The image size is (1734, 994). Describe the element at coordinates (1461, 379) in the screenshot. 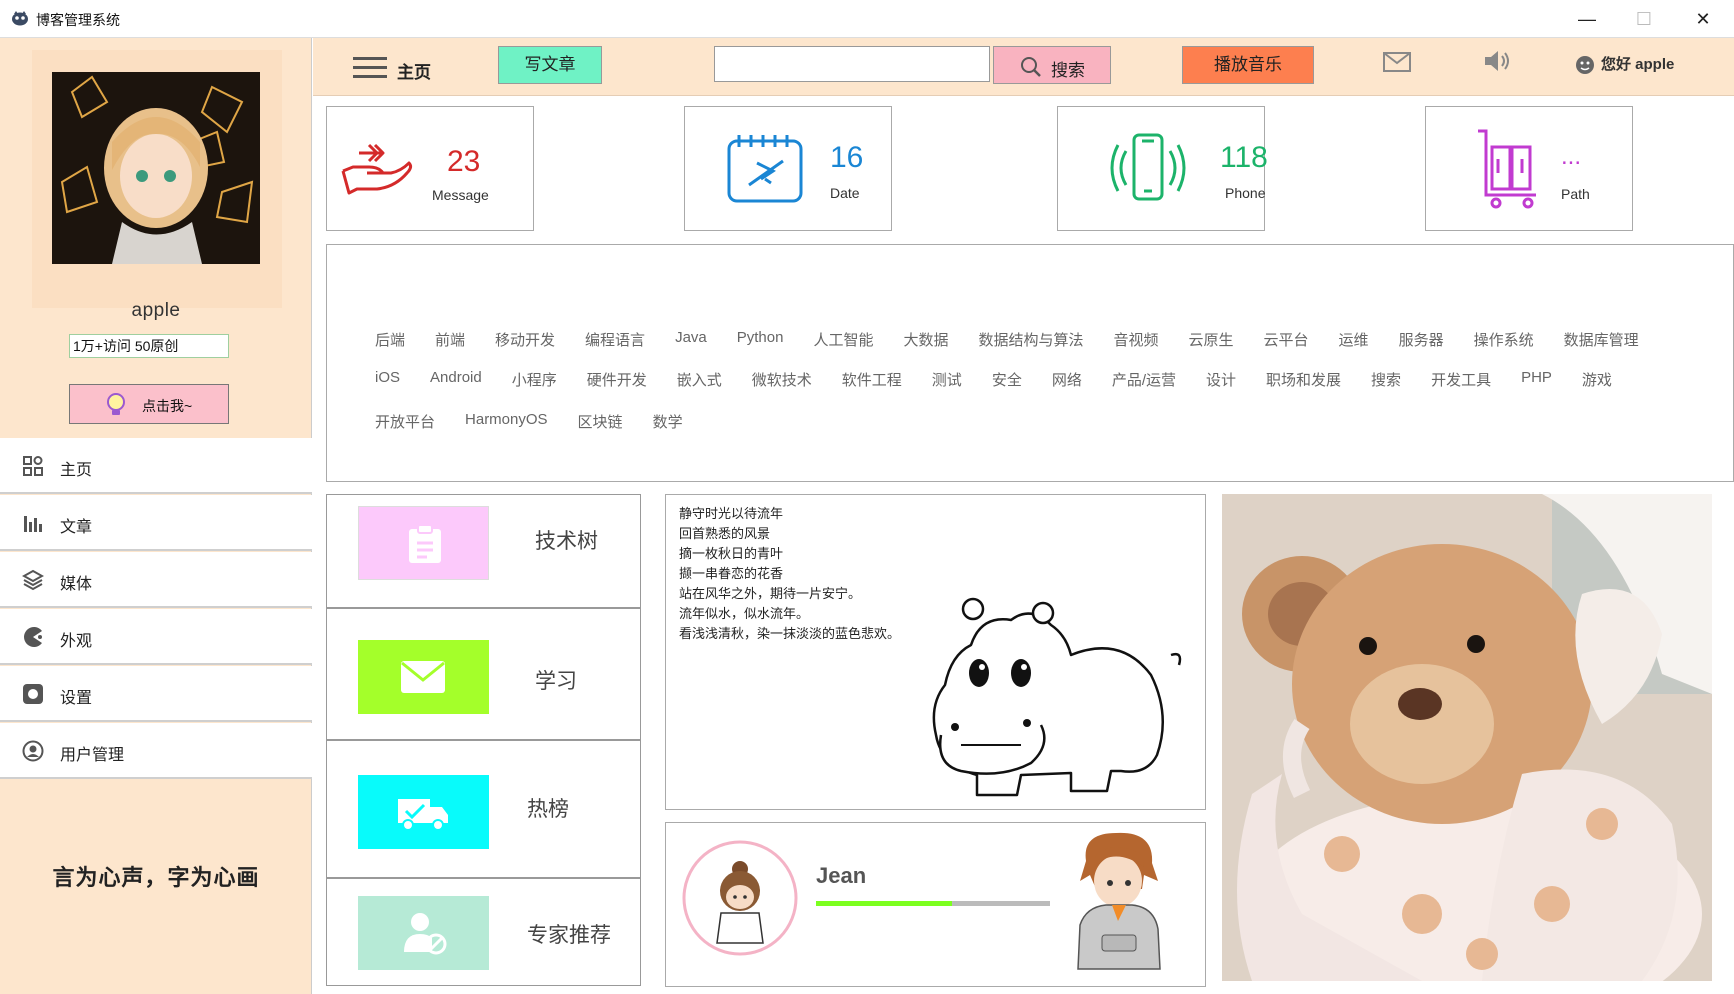

I see `tag: 开发工具` at that location.